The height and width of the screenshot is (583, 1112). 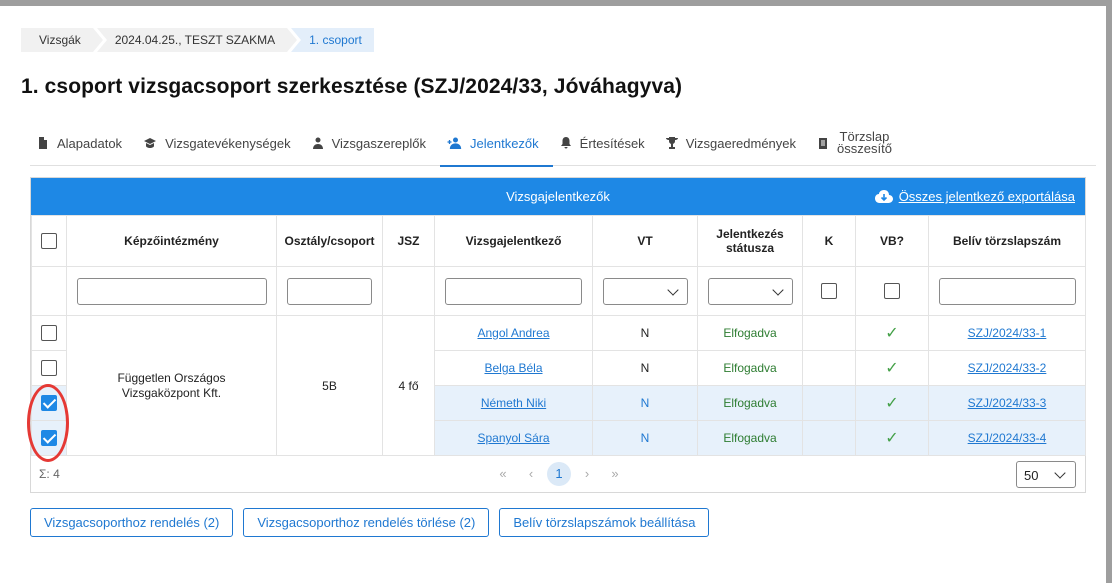 I want to click on pagination: « ‹ 1 › », so click(x=559, y=474).